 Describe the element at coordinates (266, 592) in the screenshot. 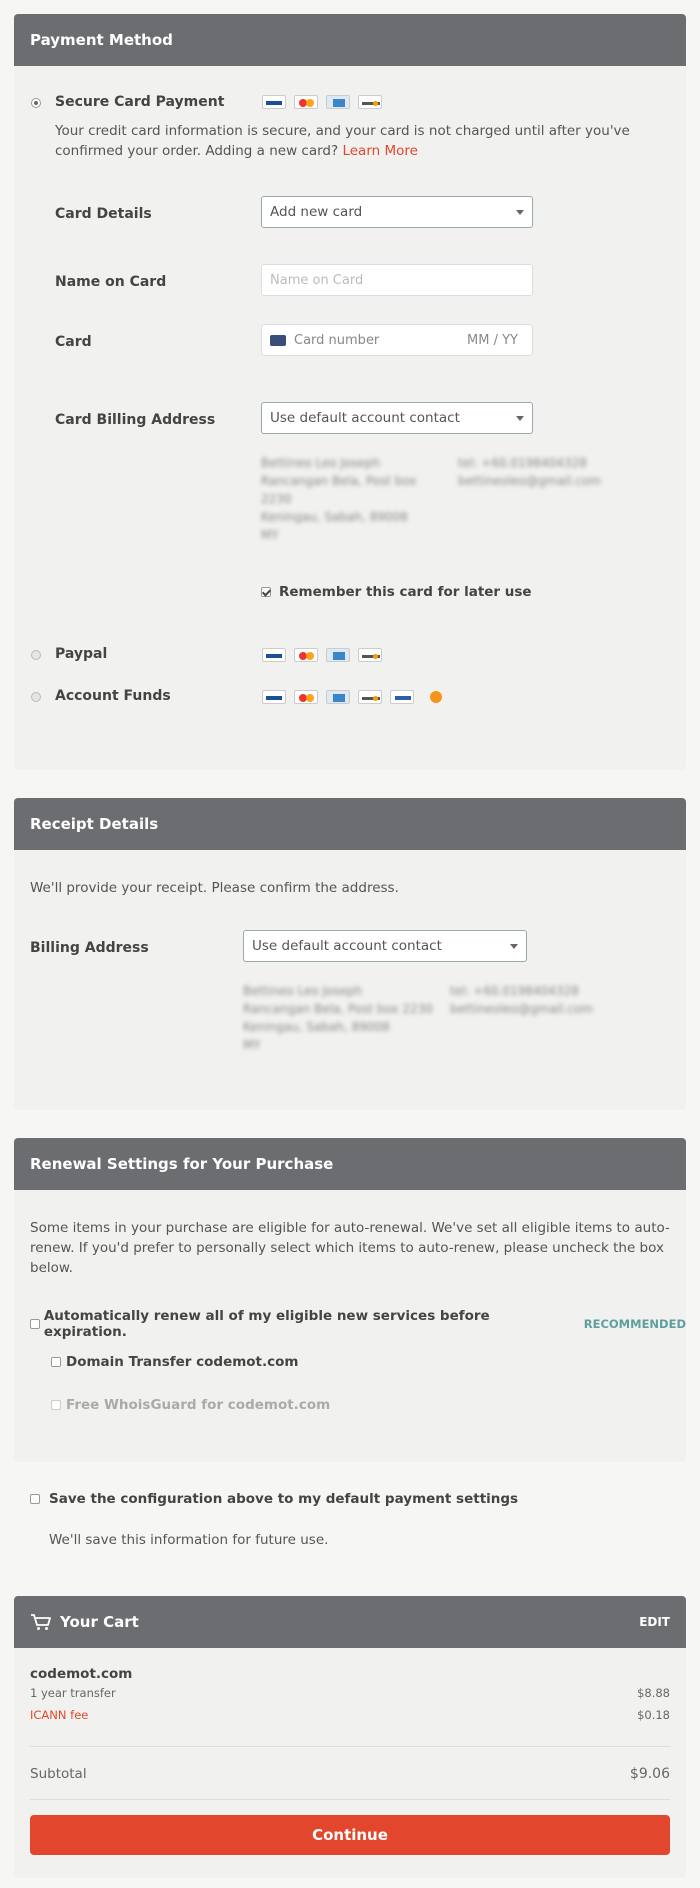

I see `remember-card-checkbox` at that location.